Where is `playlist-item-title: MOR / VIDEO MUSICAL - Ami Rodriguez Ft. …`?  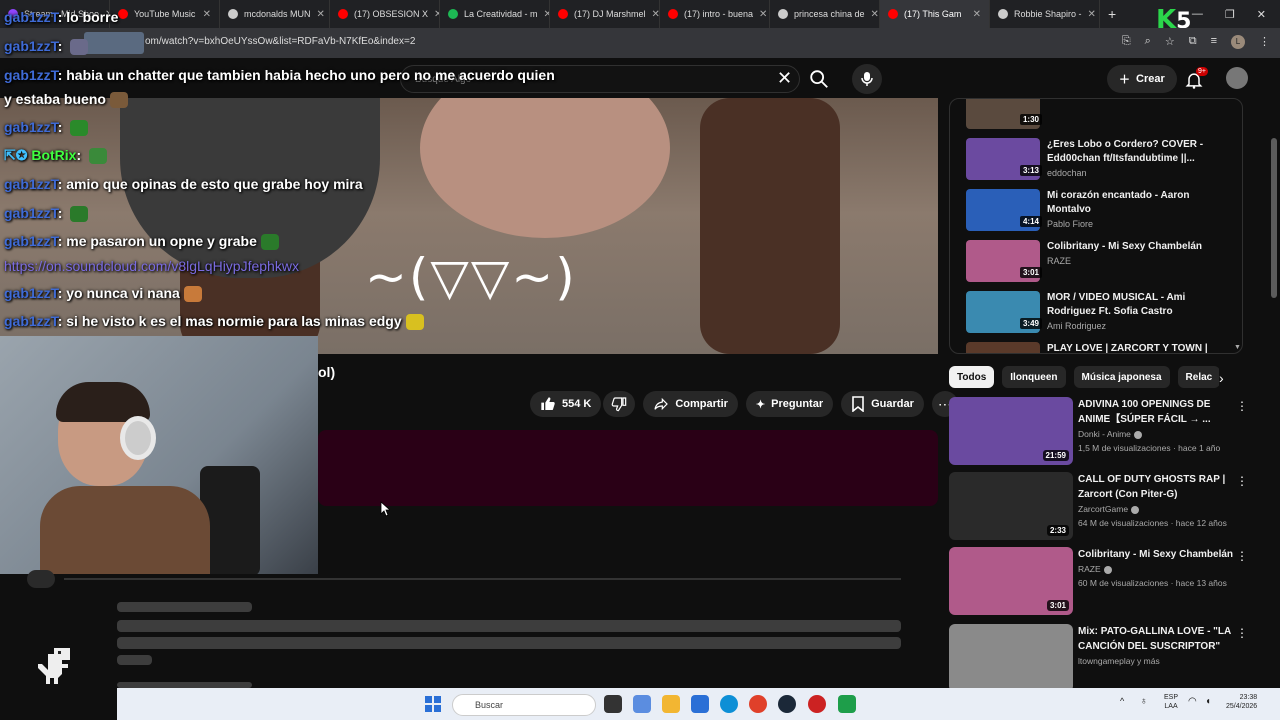
playlist-item-title: MOR / VIDEO MUSICAL - Ami Rodriguez Ft. … is located at coordinates (1132, 305).